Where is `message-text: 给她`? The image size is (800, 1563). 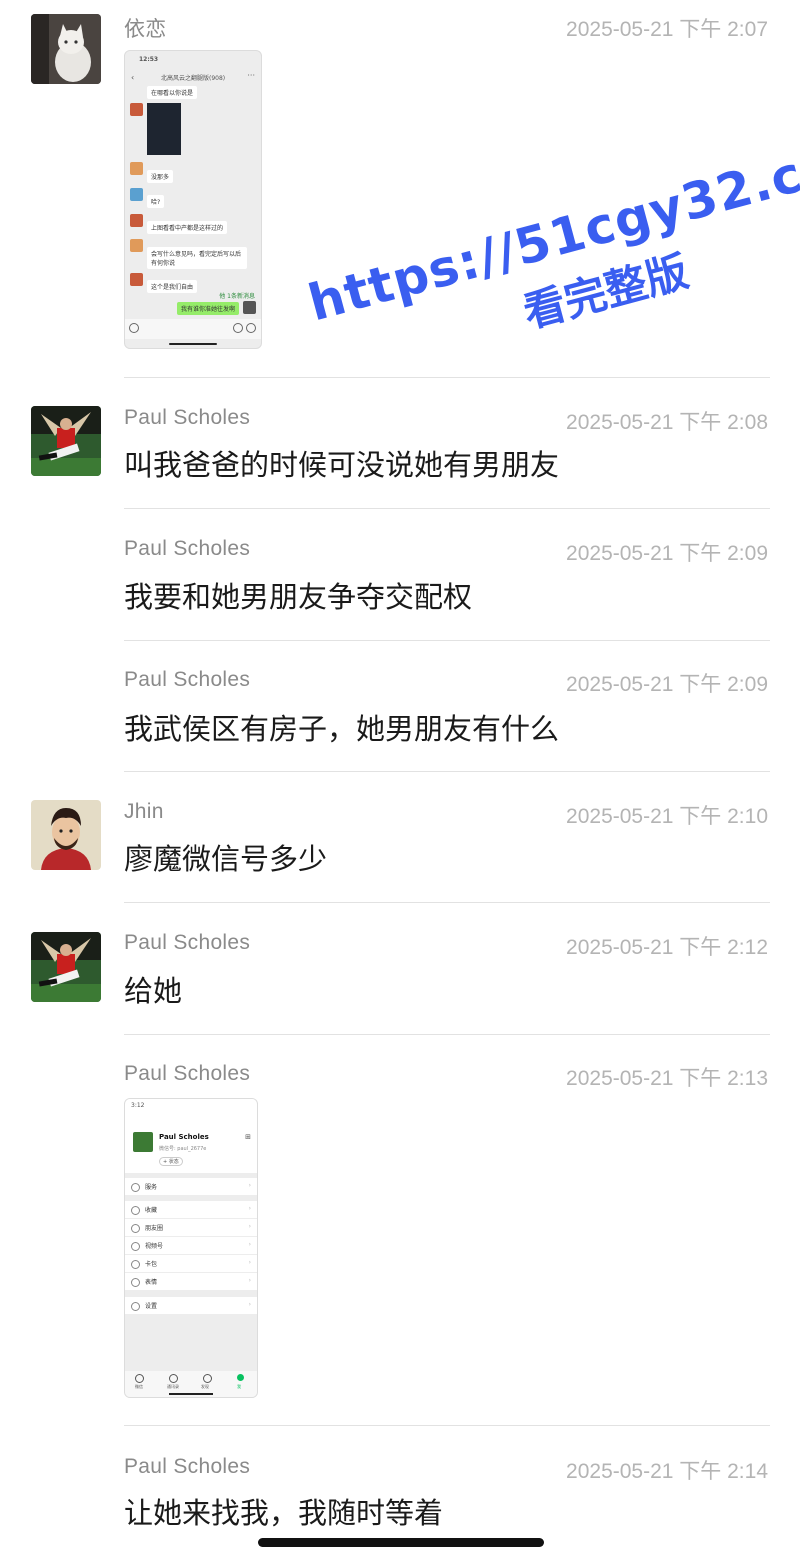
message-text: 给她 is located at coordinates (153, 991).